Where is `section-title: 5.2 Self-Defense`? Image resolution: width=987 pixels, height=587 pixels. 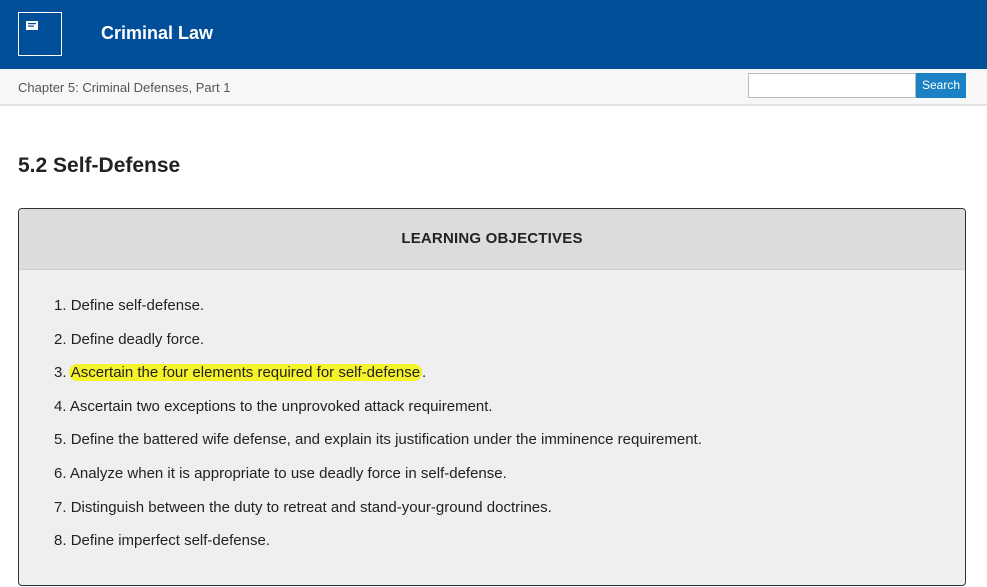
section-title: 5.2 Self-Defense is located at coordinates (99, 165).